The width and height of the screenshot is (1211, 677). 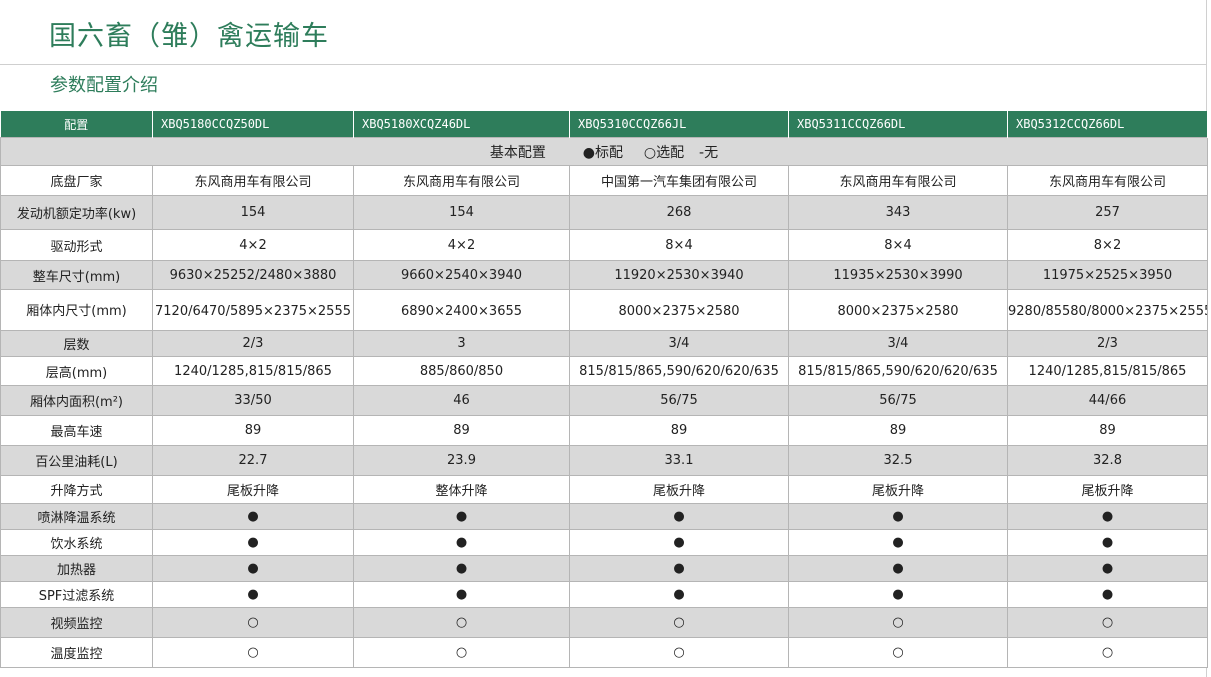 What do you see at coordinates (461, 343) in the screenshot?
I see `table-cell: 3` at bounding box center [461, 343].